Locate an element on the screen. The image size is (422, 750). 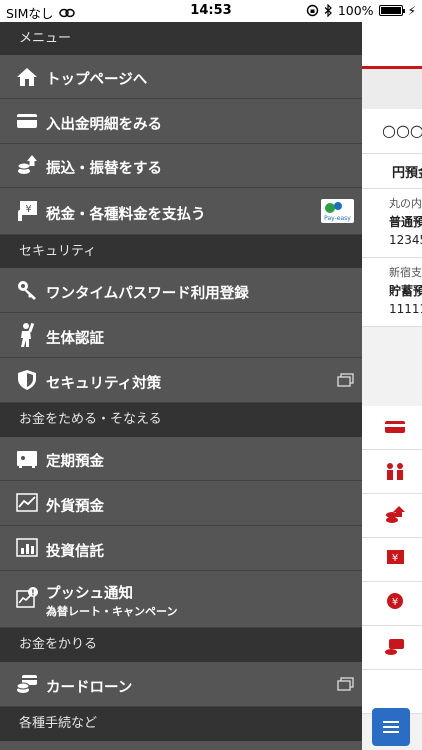
yen-coins-icon: ¥ is located at coordinates (395, 601).